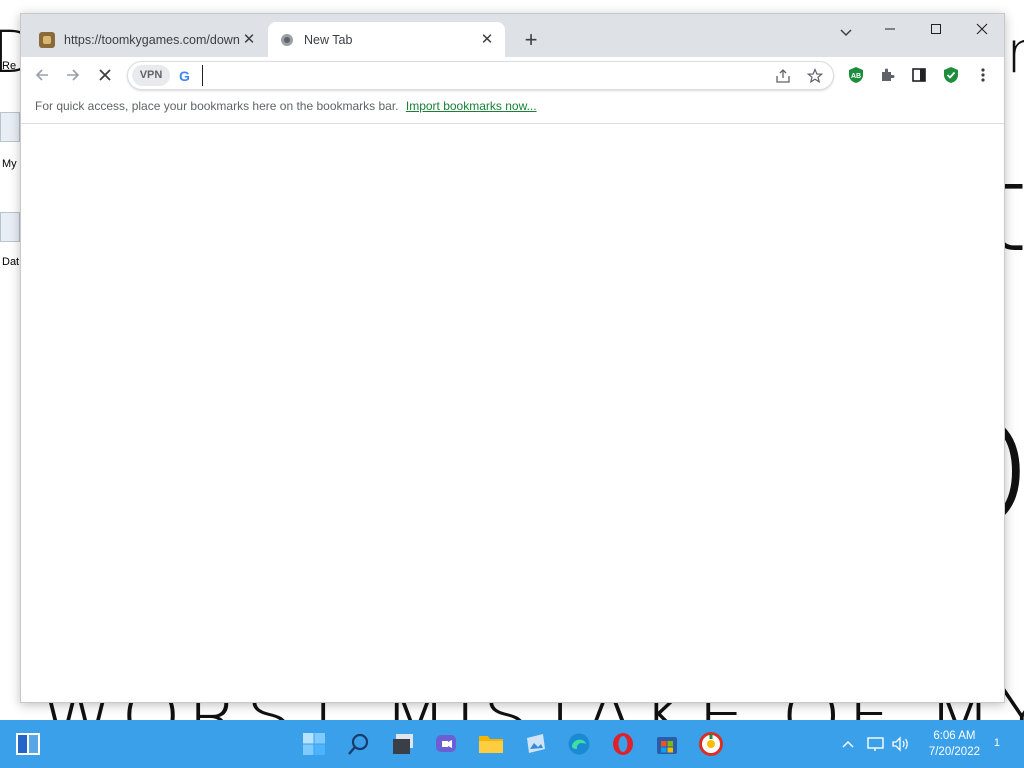  I want to click on edge-icon, so click(579, 744).